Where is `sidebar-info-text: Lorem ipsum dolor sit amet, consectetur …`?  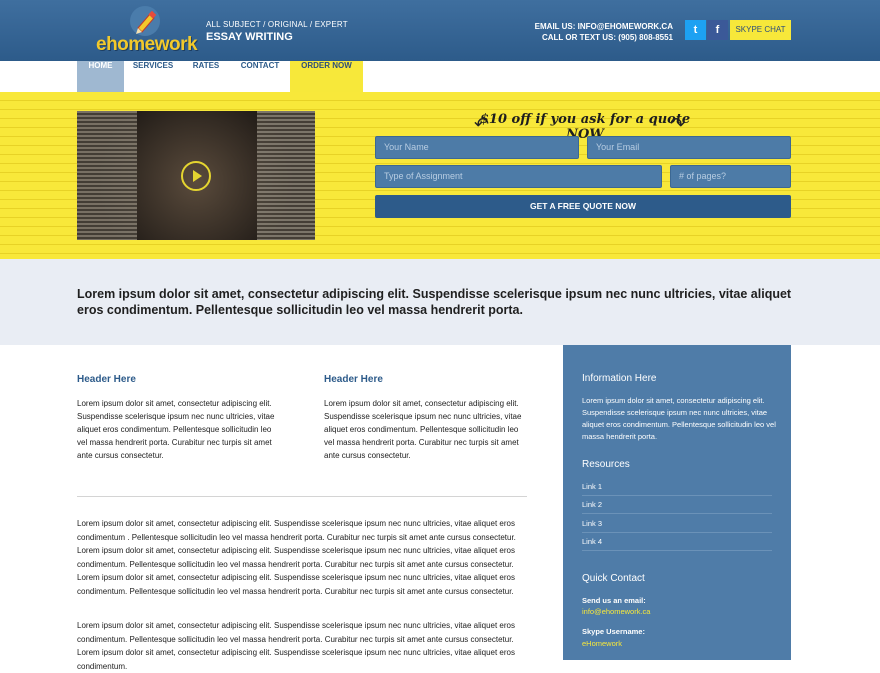
sidebar-info-text: Lorem ipsum dolor sit amet, consectetur … is located at coordinates (679, 418).